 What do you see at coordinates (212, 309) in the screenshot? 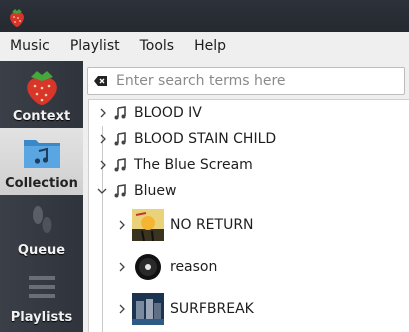
I see `album-name: SURFBREAK` at bounding box center [212, 309].